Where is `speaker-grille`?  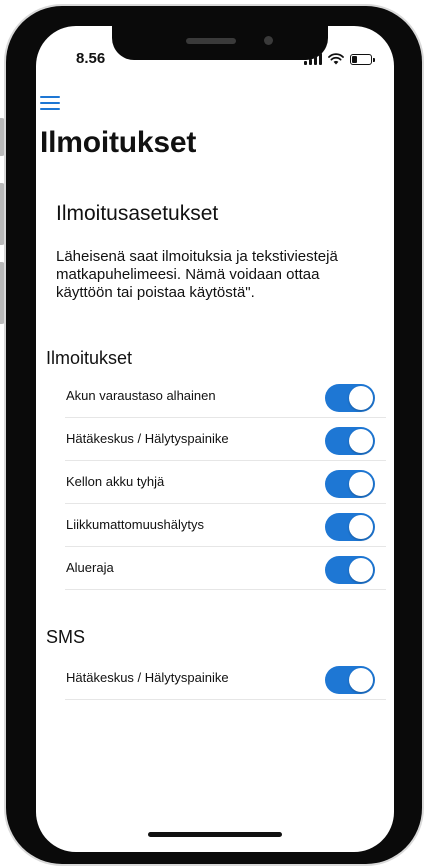 speaker-grille is located at coordinates (211, 41).